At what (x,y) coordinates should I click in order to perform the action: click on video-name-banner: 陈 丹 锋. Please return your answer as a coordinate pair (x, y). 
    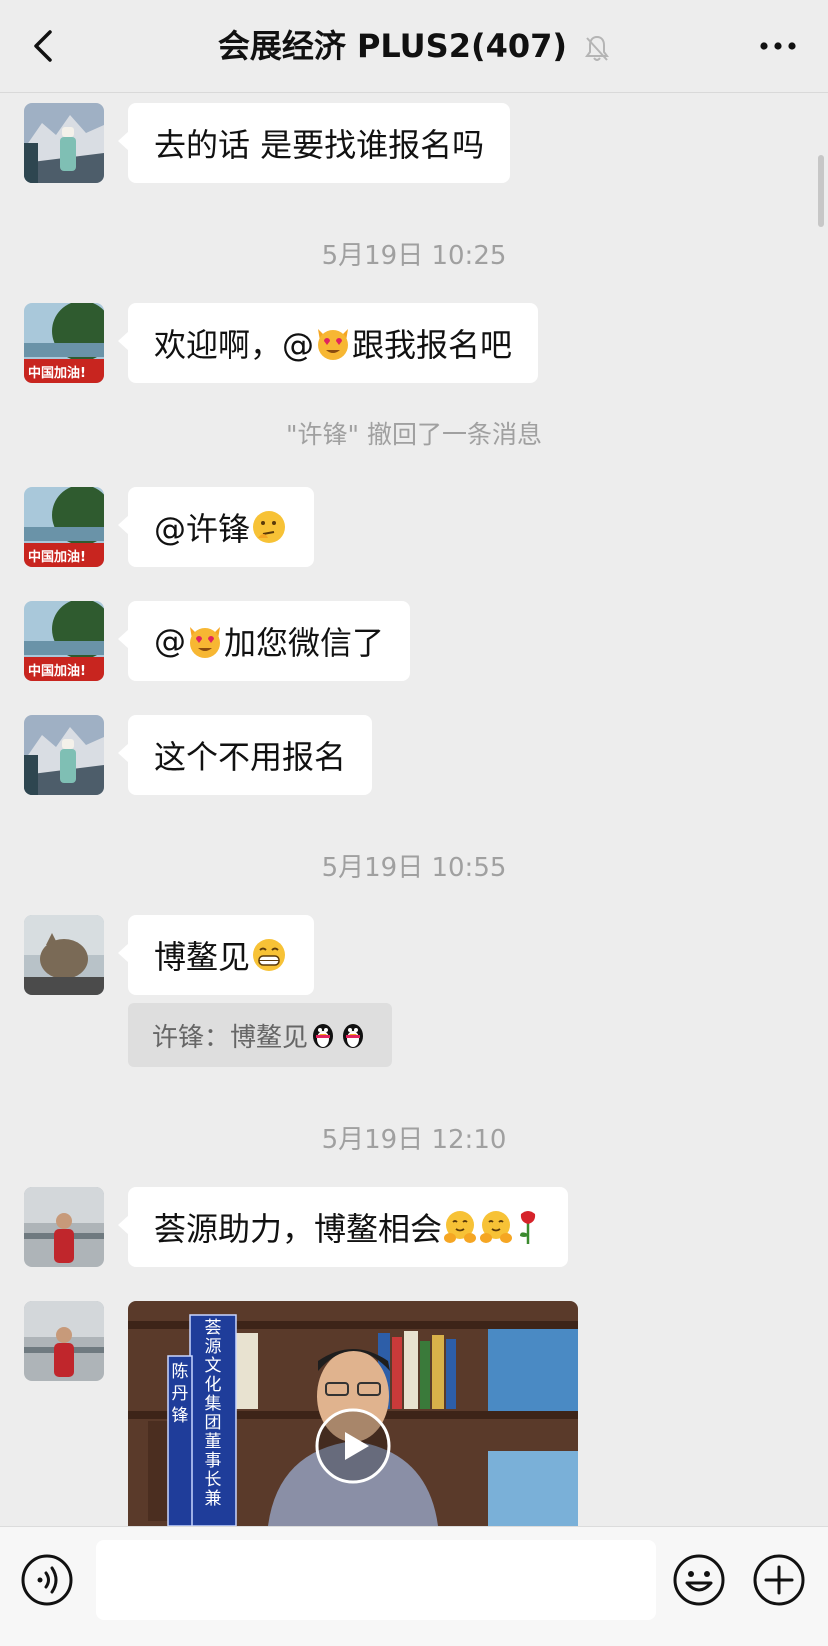
    Looking at the image, I should click on (180, 1394).